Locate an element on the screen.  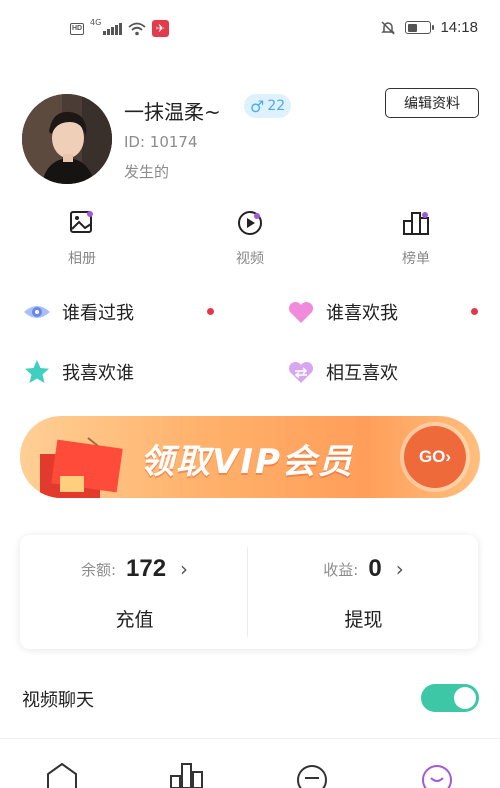
menu-label: 谁喜欢我 is located at coordinates (362, 313).